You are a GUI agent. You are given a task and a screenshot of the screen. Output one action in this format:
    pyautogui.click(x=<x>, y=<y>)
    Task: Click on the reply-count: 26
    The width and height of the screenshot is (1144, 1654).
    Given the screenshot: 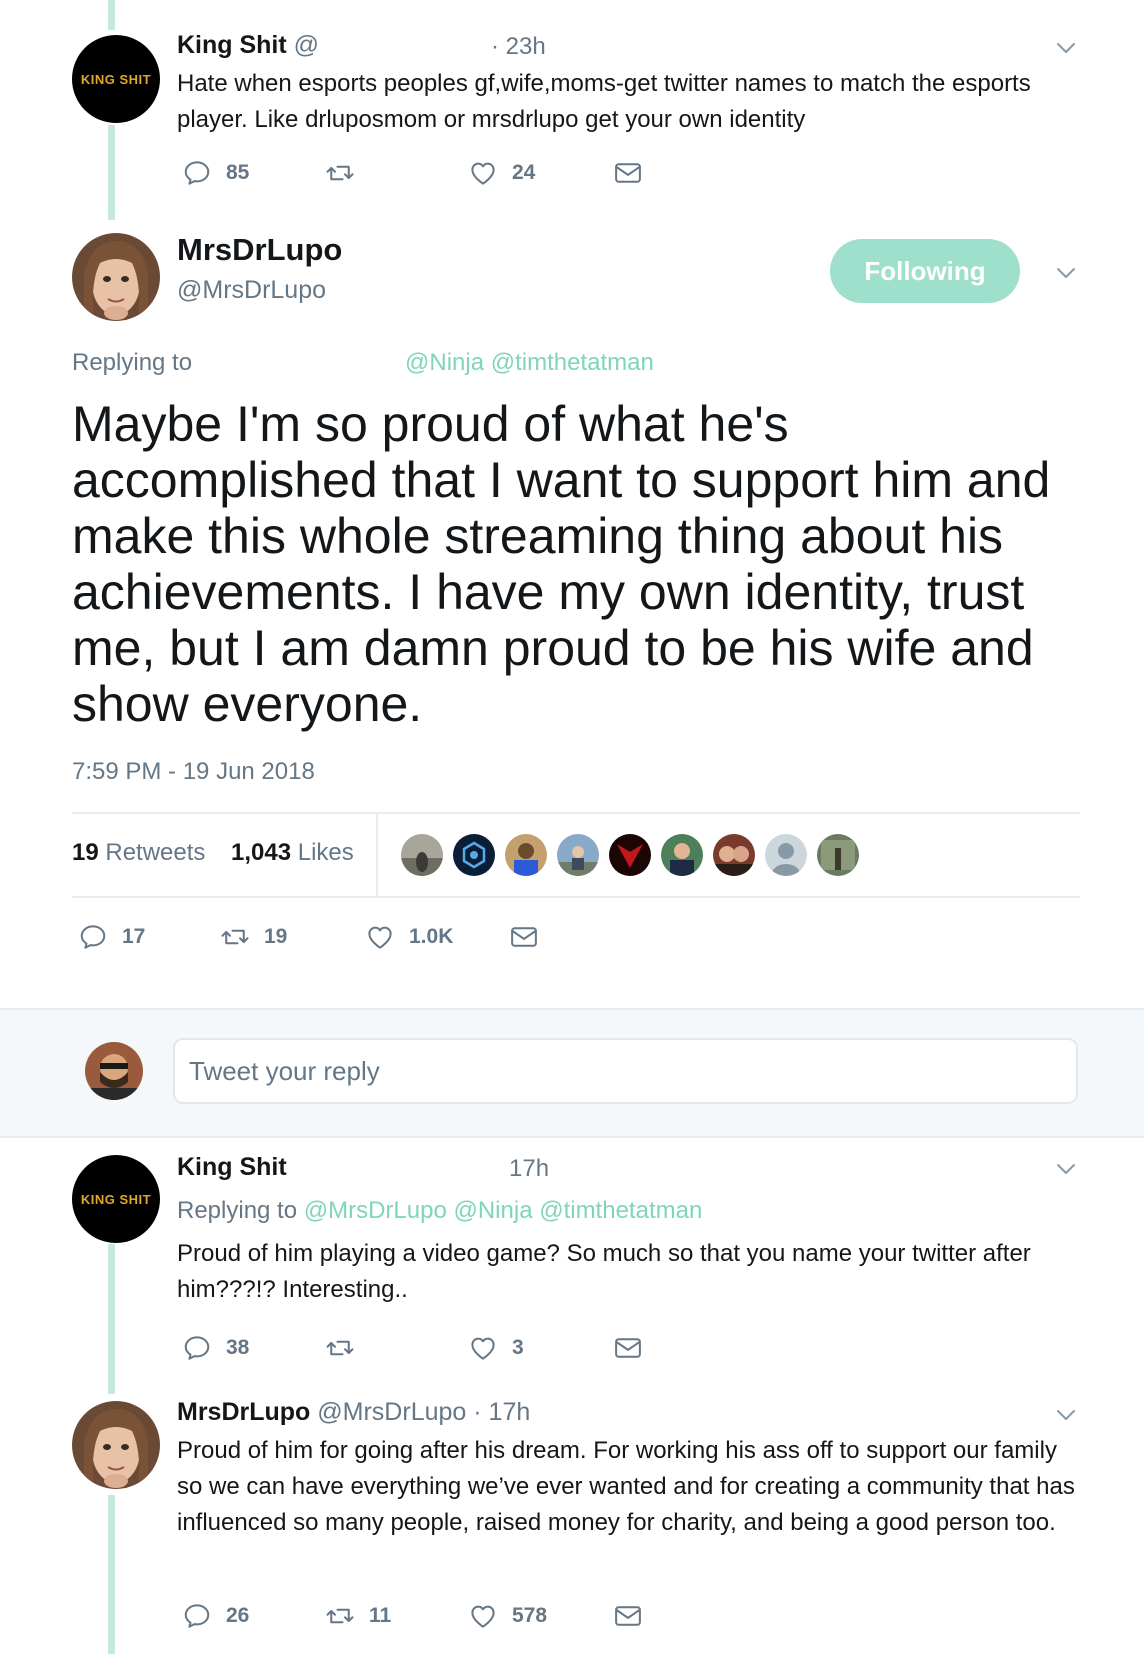 What is the action you would take?
    pyautogui.click(x=238, y=1615)
    